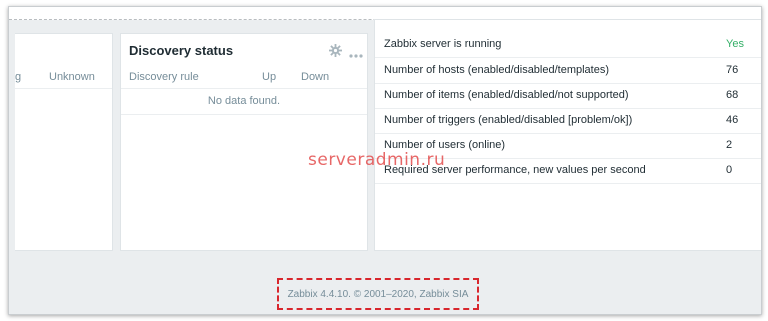 Image resolution: width=768 pixels, height=321 pixels. Describe the element at coordinates (732, 95) in the screenshot. I see `parameter-value: 68` at that location.